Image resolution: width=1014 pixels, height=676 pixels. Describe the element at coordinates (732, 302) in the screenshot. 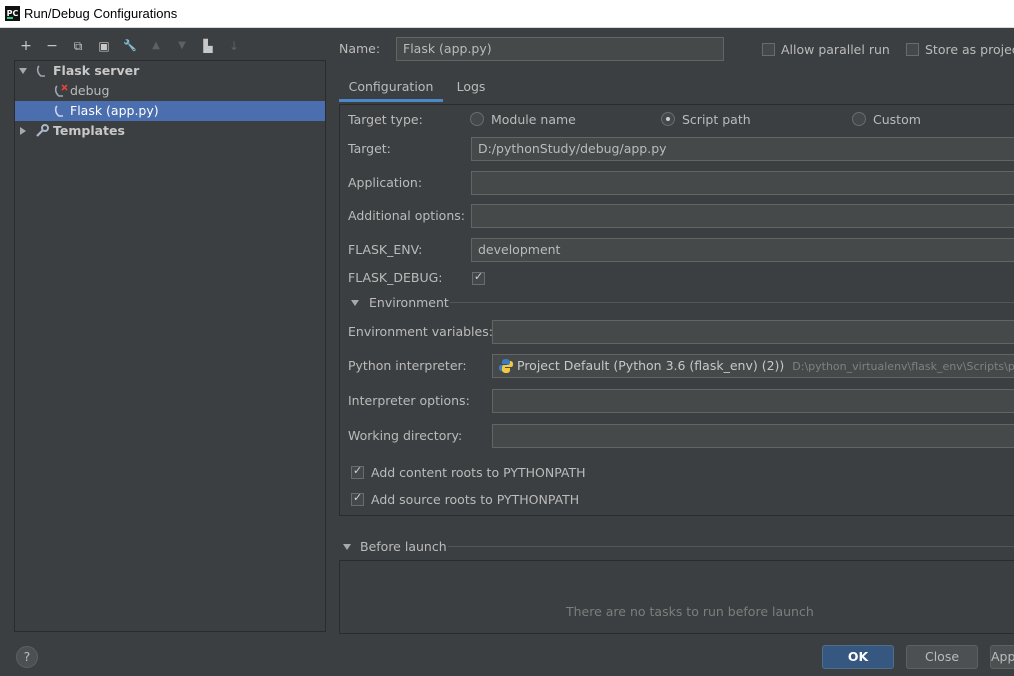

I see `environment-separator` at that location.